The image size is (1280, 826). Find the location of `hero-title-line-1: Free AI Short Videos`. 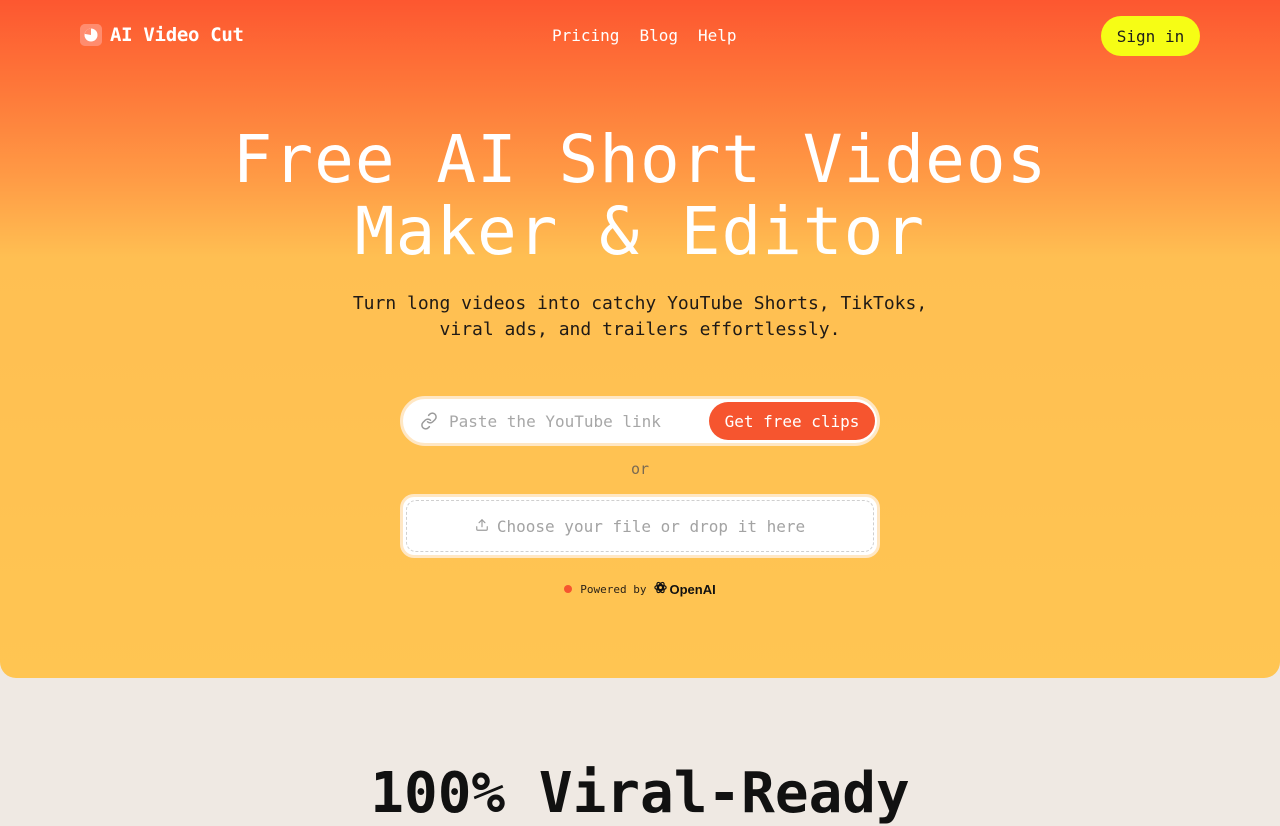

hero-title-line-1: Free AI Short Videos is located at coordinates (640, 159).